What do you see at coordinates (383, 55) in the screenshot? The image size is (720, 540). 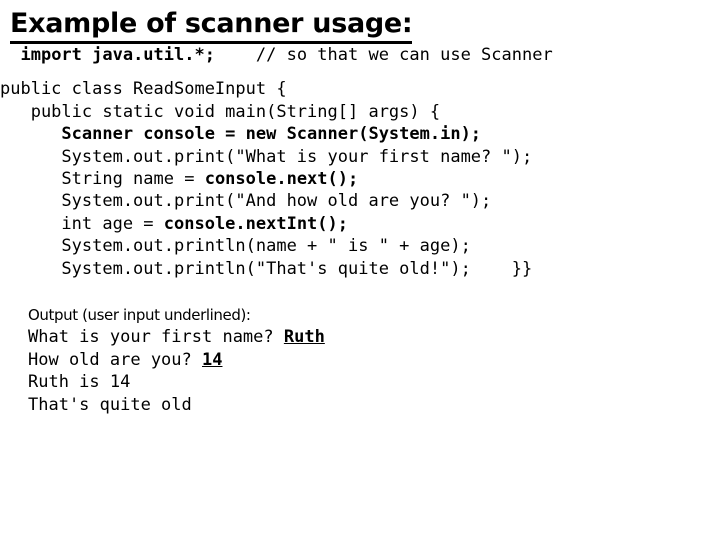 I see `code-token: // so that we can use Scanner` at bounding box center [383, 55].